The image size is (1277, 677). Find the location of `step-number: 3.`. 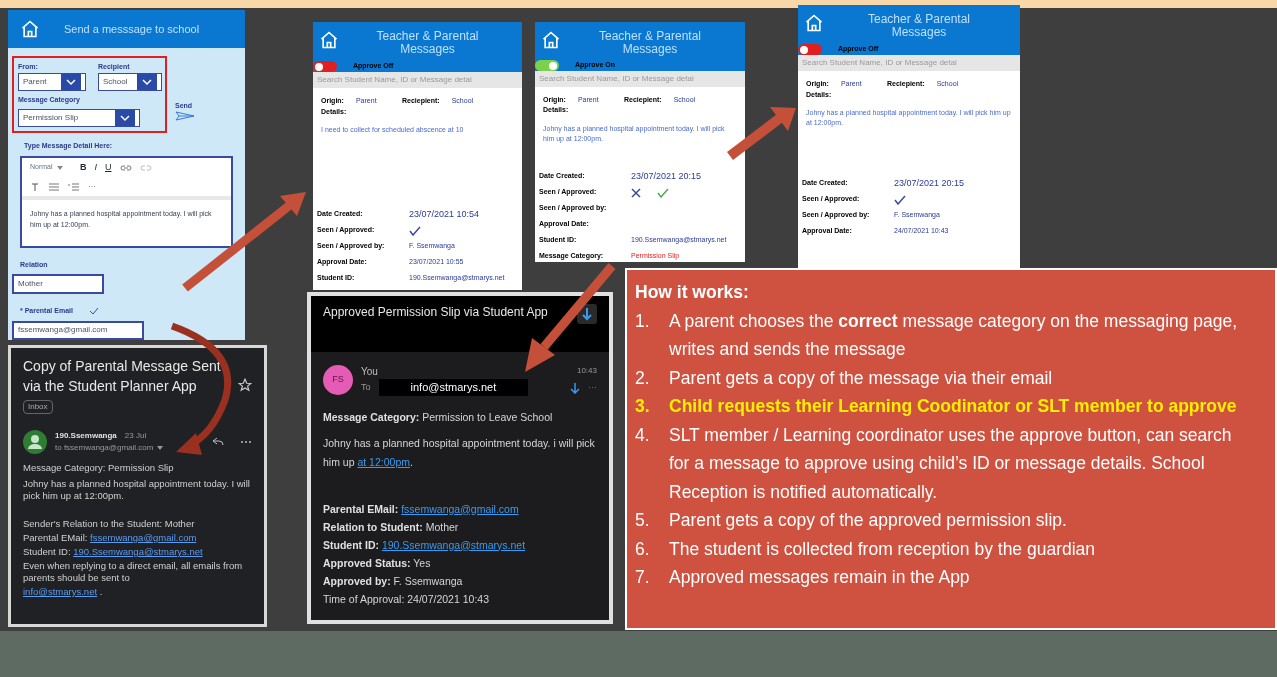

step-number: 3. is located at coordinates (643, 406).